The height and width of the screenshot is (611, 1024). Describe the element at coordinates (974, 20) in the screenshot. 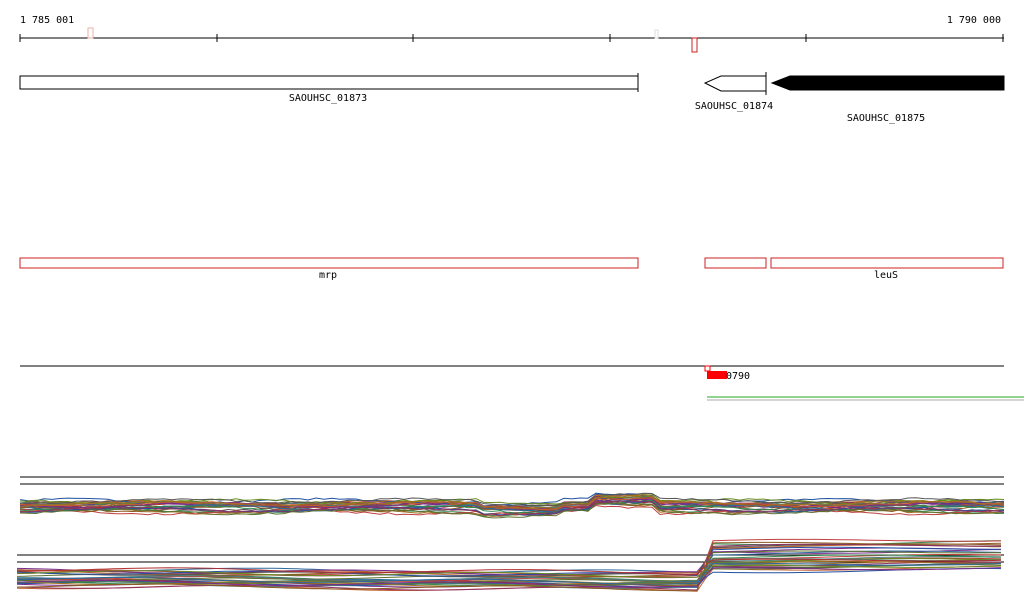

I see `ruler-end-label: 1 790 000` at that location.